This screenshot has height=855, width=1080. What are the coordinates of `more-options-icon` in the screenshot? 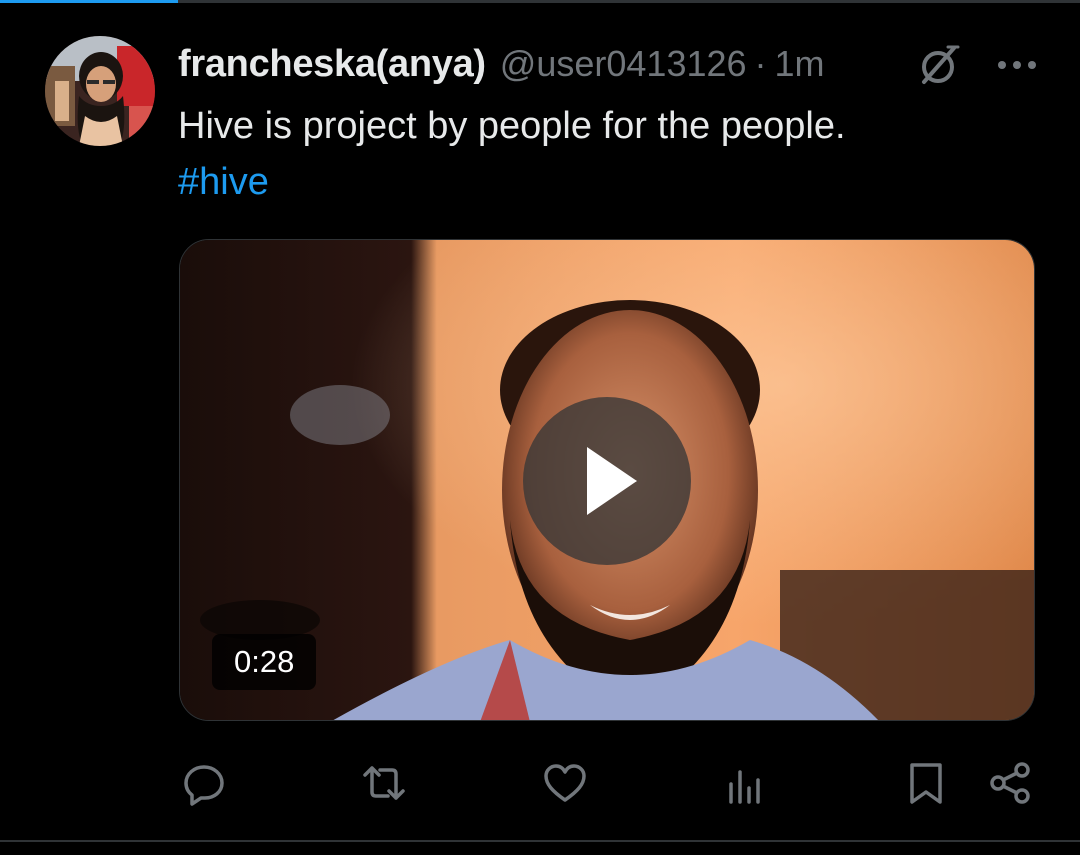 It's located at (1017, 65).